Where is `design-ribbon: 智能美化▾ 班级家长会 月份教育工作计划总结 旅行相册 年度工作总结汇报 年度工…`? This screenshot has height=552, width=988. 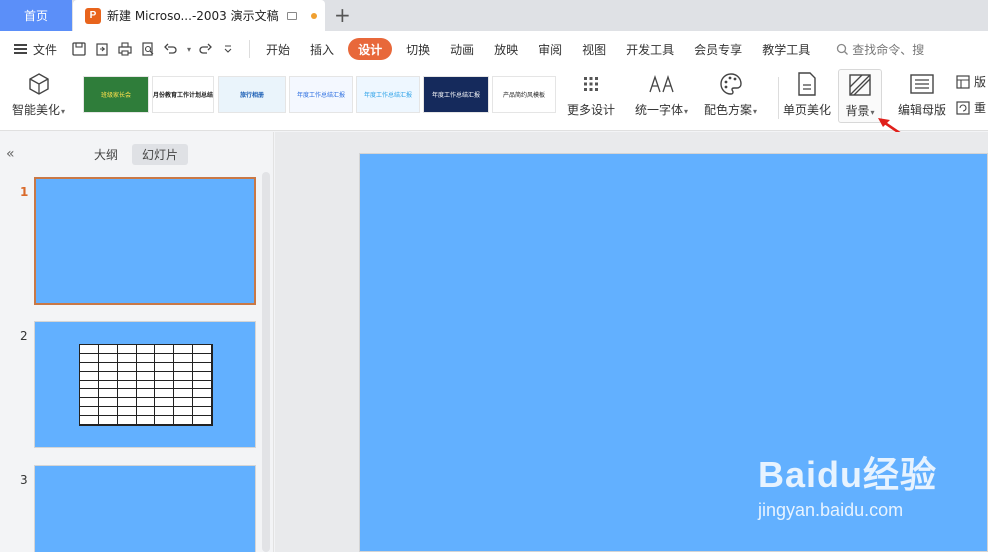 design-ribbon: 智能美化▾ 班级家长会 月份教育工作计划总结 旅行相册 年度工作总结汇报 年度工… is located at coordinates (494, 99).